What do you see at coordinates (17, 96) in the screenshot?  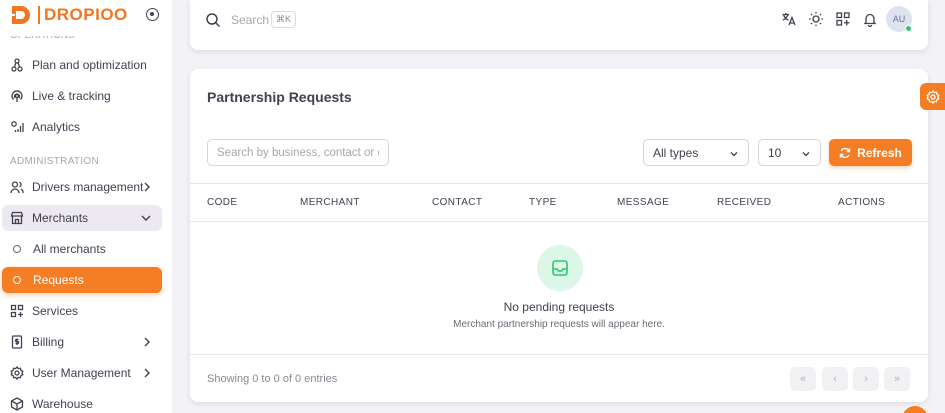 I see `live-signal-icon` at bounding box center [17, 96].